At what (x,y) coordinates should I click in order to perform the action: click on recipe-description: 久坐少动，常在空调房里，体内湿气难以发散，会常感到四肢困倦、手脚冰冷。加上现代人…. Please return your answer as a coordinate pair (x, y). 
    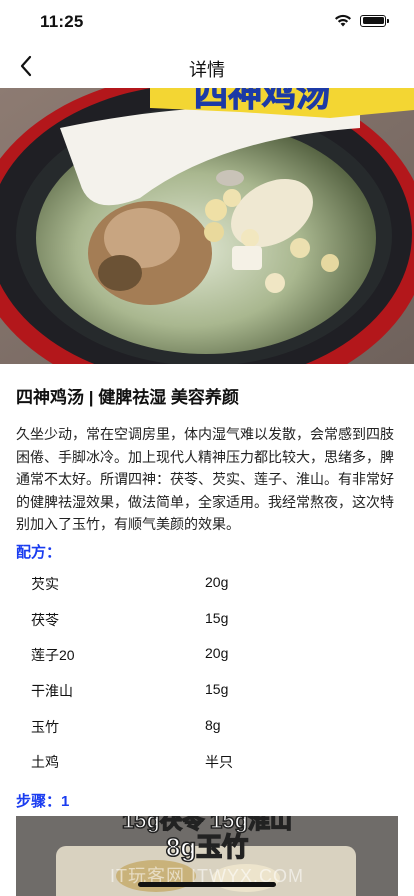
    Looking at the image, I should click on (205, 479).